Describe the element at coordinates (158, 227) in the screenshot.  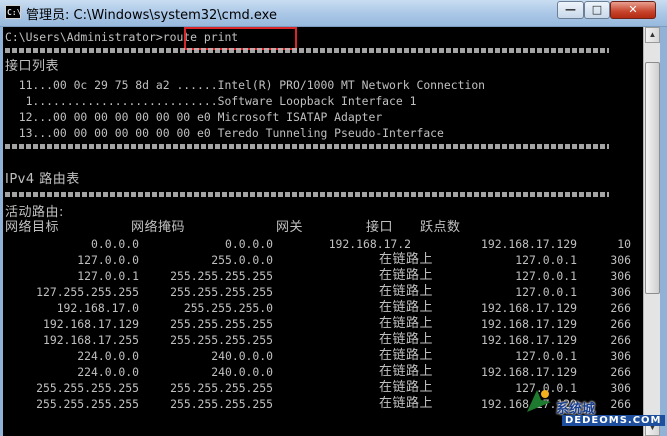
I see `header-netmask: 网络掩码` at that location.